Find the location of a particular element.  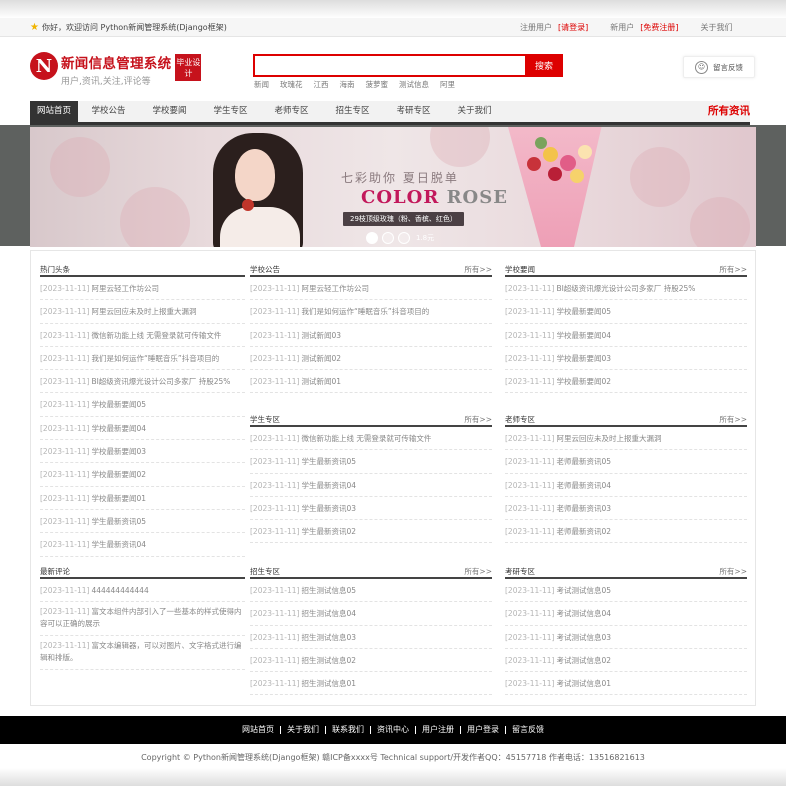

hot-word: 测试信息 is located at coordinates (414, 84).